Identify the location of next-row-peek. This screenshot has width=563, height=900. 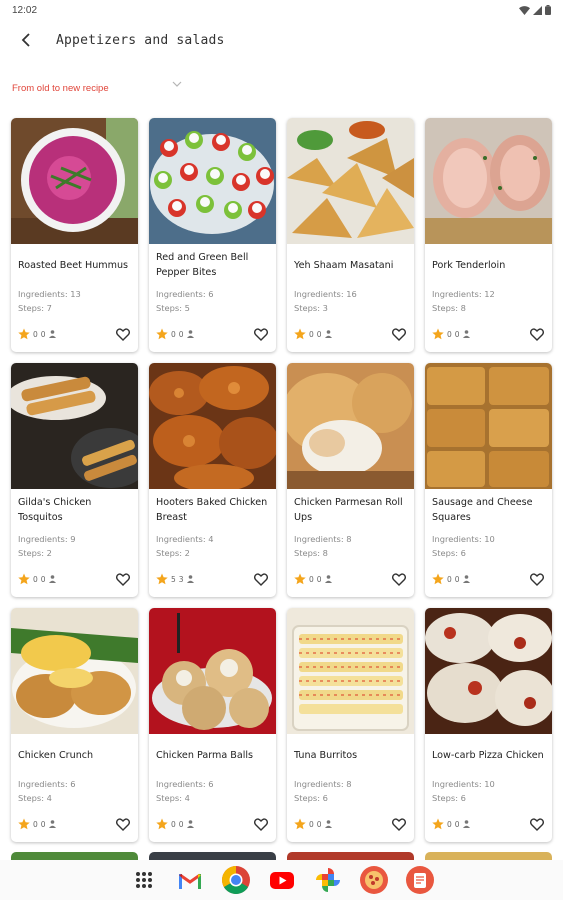
(282, 856).